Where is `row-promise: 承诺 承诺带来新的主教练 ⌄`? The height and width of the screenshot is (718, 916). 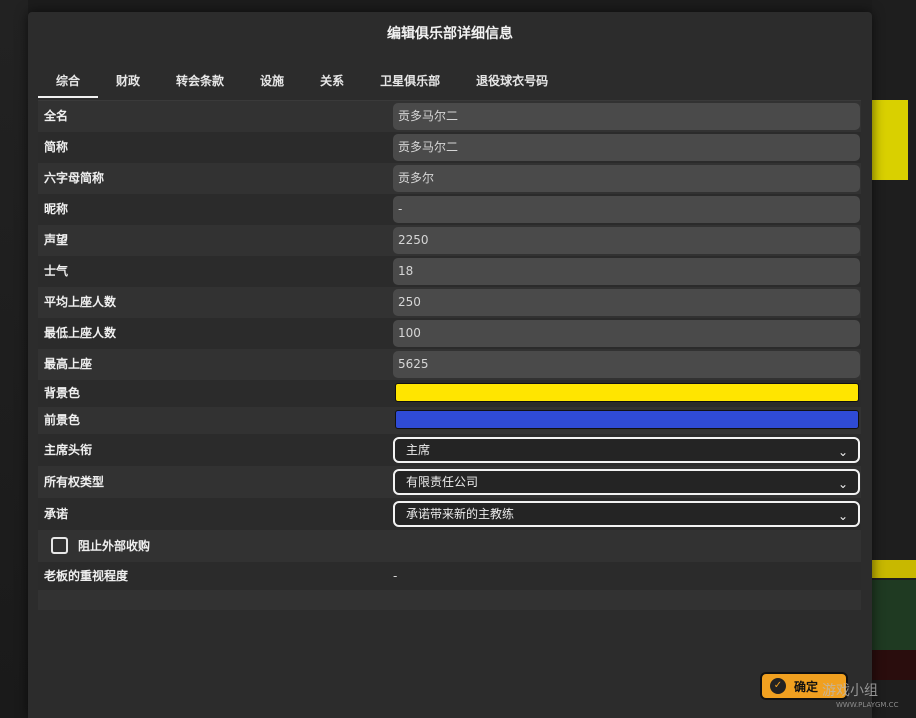
row-promise: 承诺 承诺带来新的主教练 ⌄ is located at coordinates (449, 514).